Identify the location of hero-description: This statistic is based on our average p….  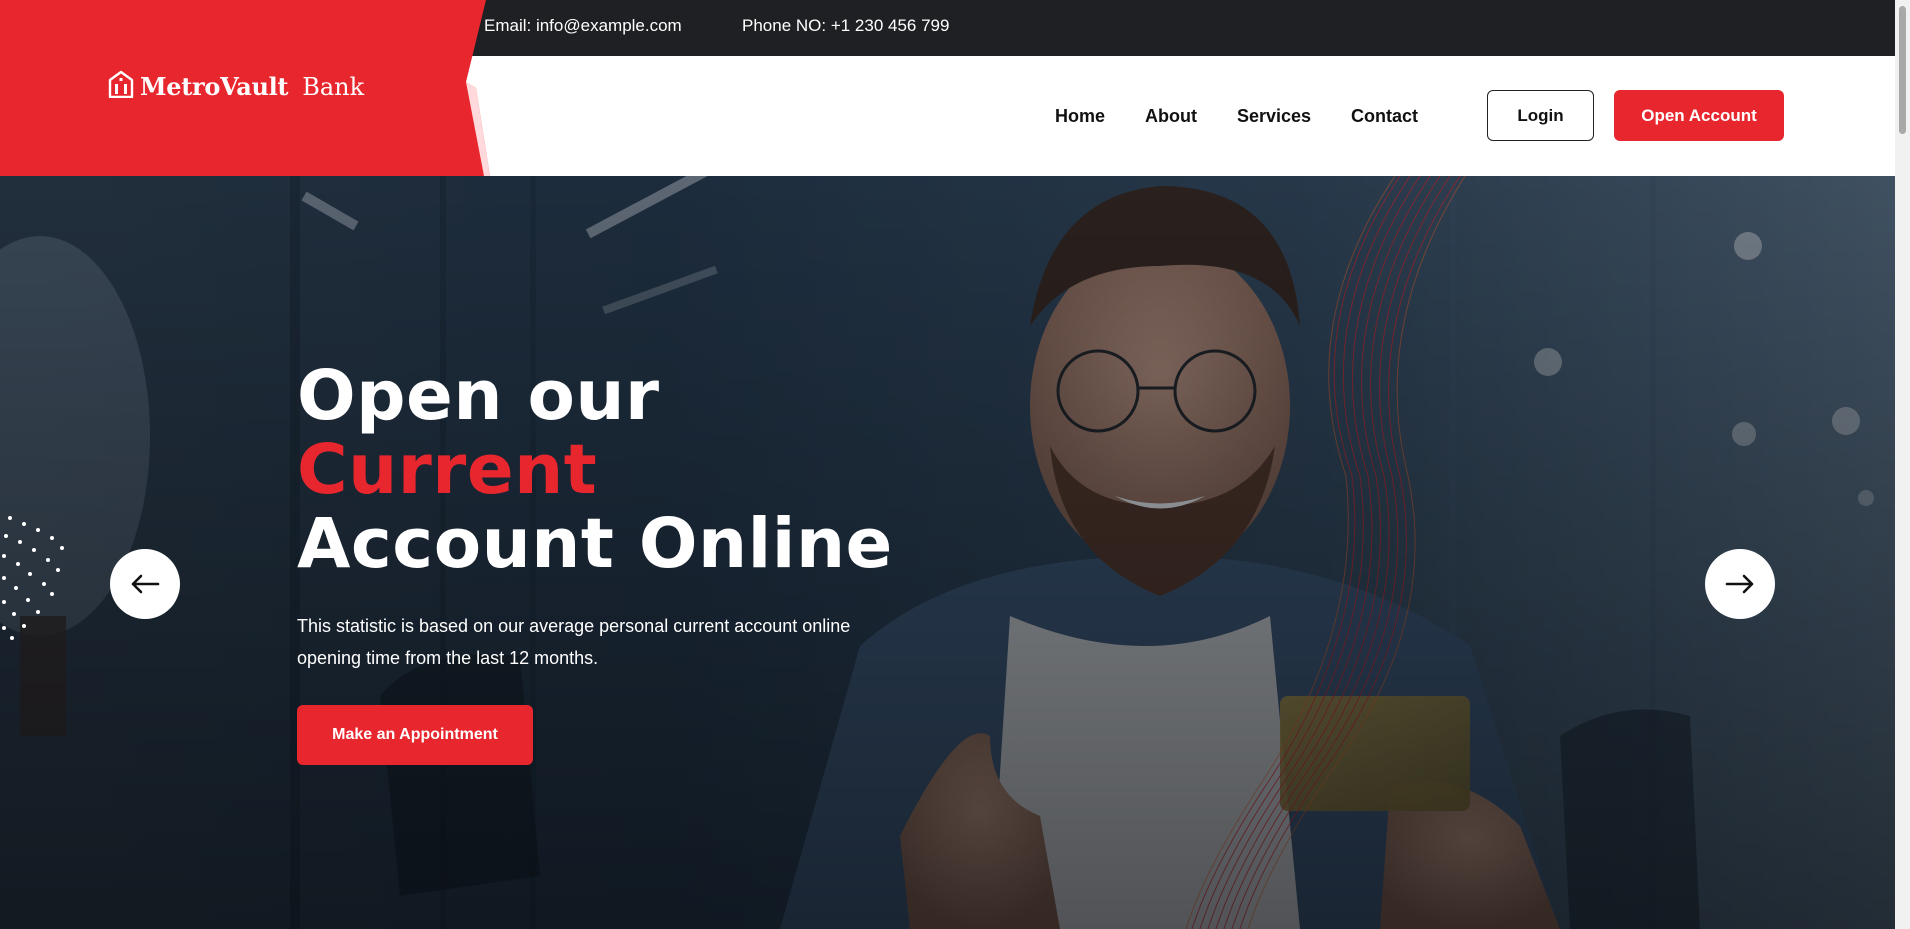
(574, 642).